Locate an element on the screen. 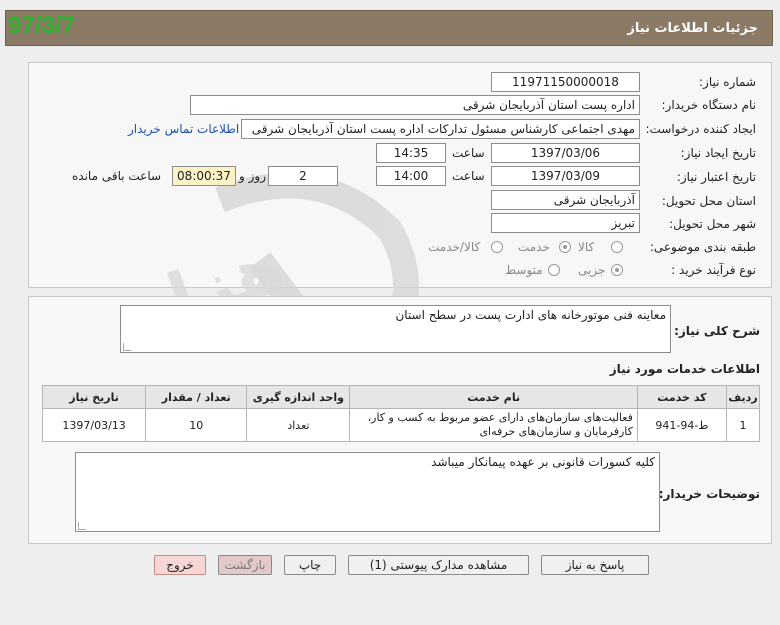  validity-date-field: 1397/03/09 is located at coordinates (565, 176).